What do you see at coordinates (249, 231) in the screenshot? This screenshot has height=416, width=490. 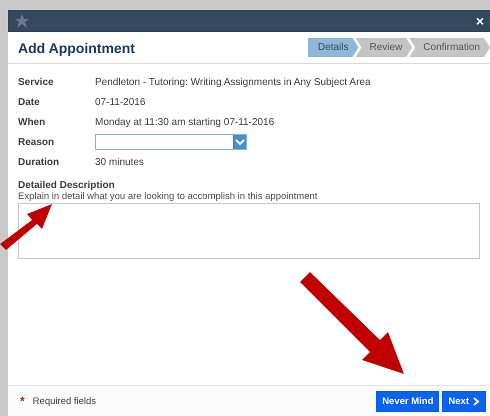 I see `description-field` at bounding box center [249, 231].